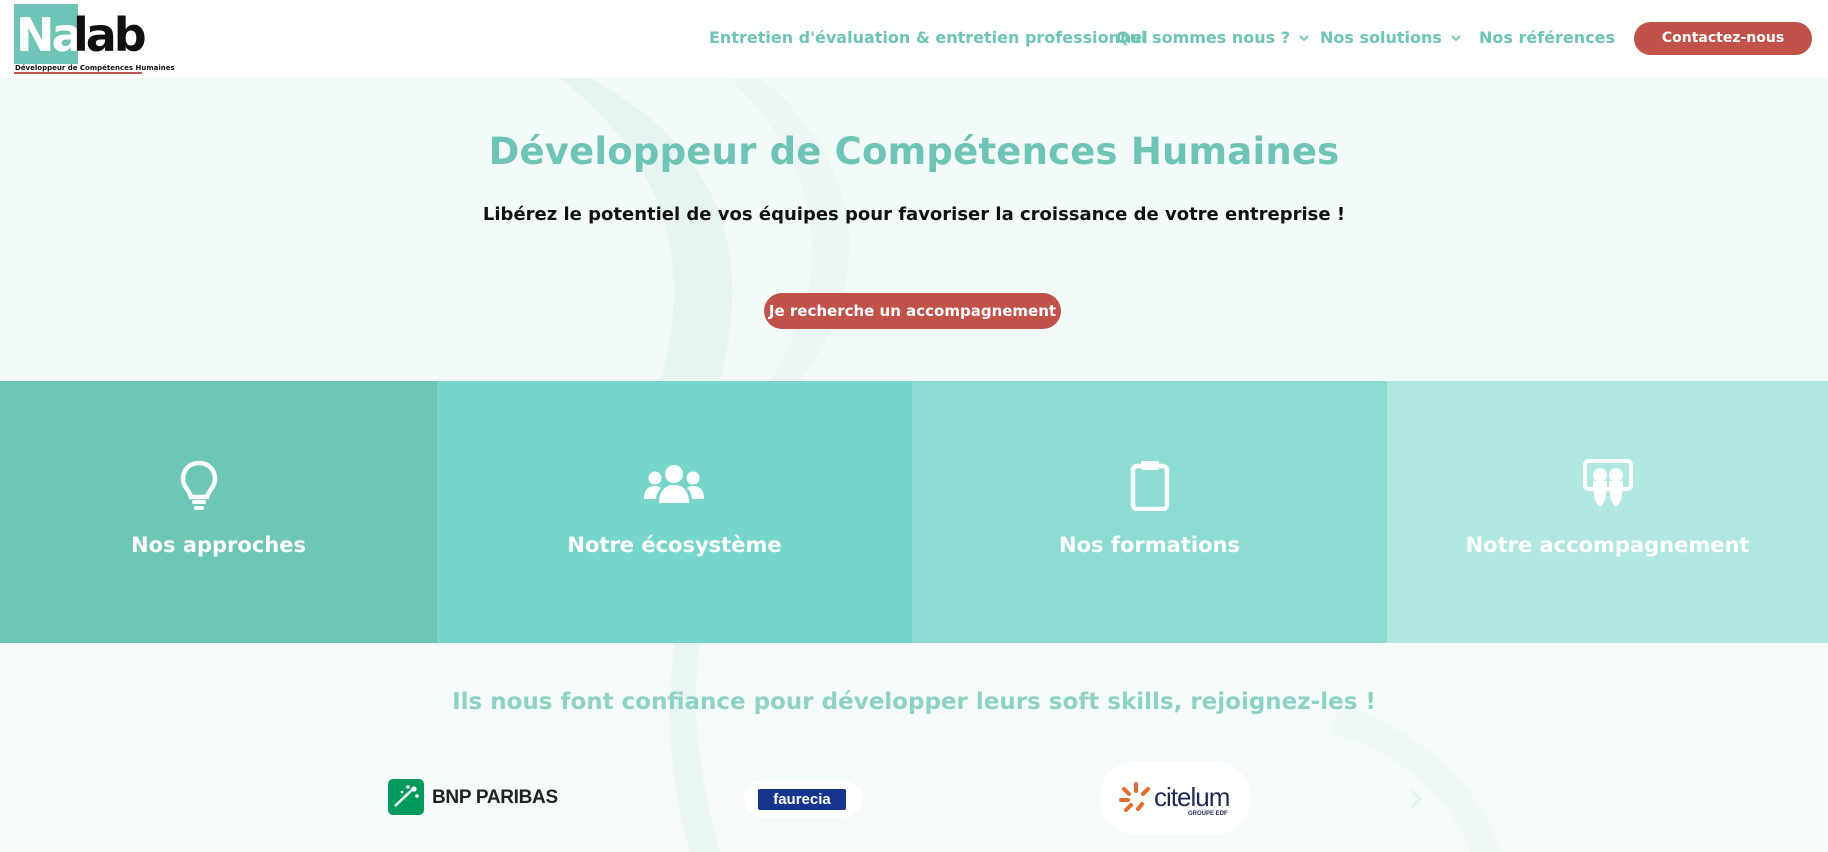 The height and width of the screenshot is (852, 1828). I want to click on tile-label: Notre écosystème, so click(674, 545).